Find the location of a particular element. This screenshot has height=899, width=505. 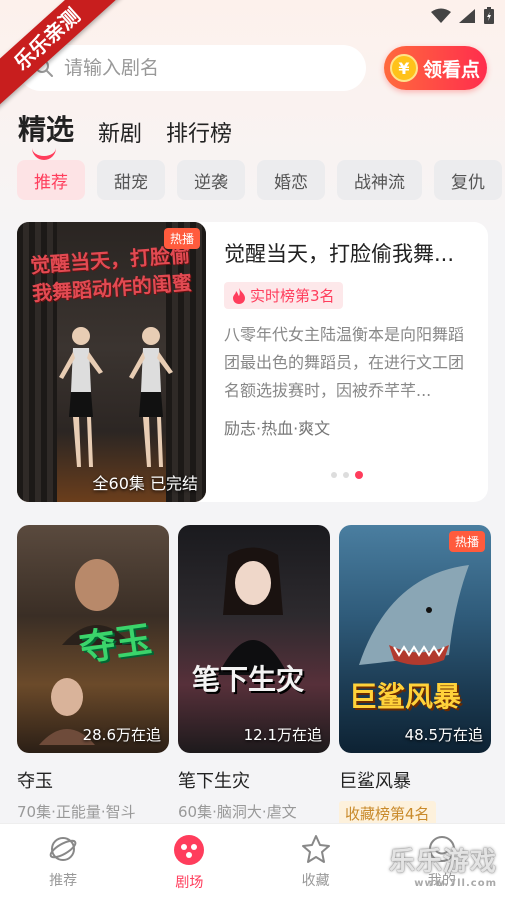

wifi-icon is located at coordinates (441, 15).